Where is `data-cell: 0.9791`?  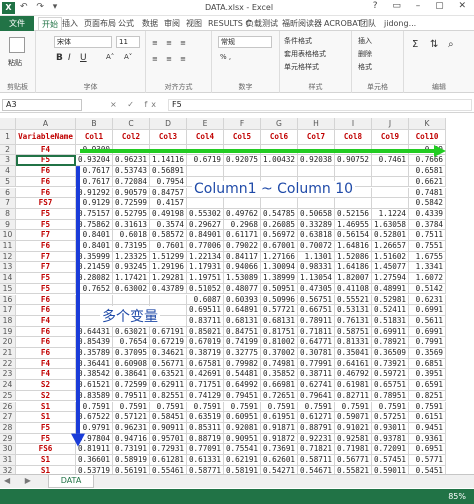 data-cell: 0.9791 is located at coordinates (94, 428).